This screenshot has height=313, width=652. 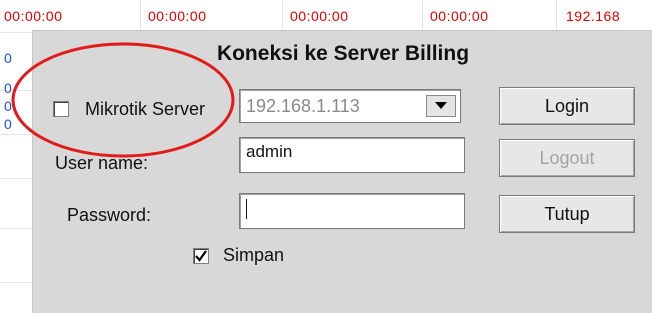 I want to click on text-caret, so click(x=246, y=208).